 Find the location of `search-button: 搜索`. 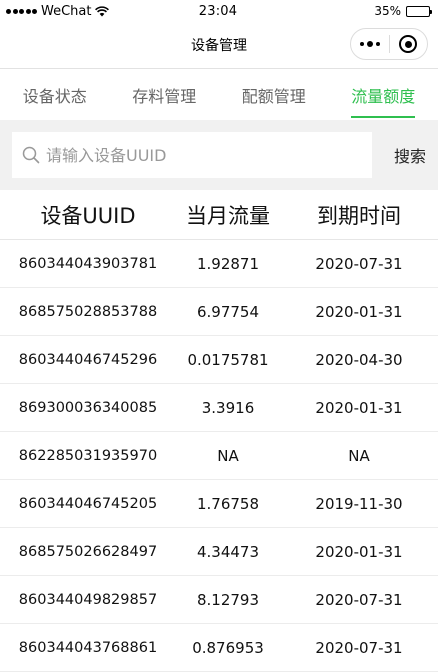

search-button: 搜索 is located at coordinates (411, 155).